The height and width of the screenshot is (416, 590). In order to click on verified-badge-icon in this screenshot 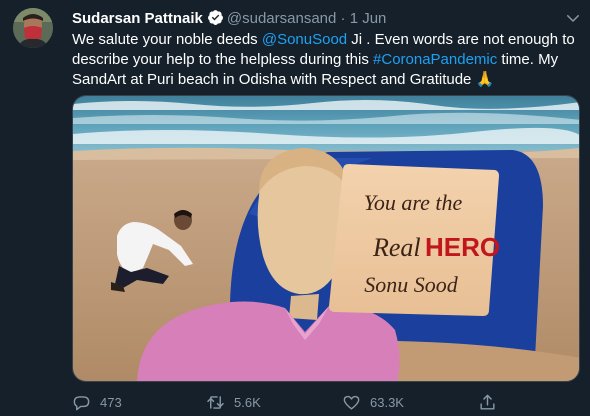, I will do `click(215, 20)`.